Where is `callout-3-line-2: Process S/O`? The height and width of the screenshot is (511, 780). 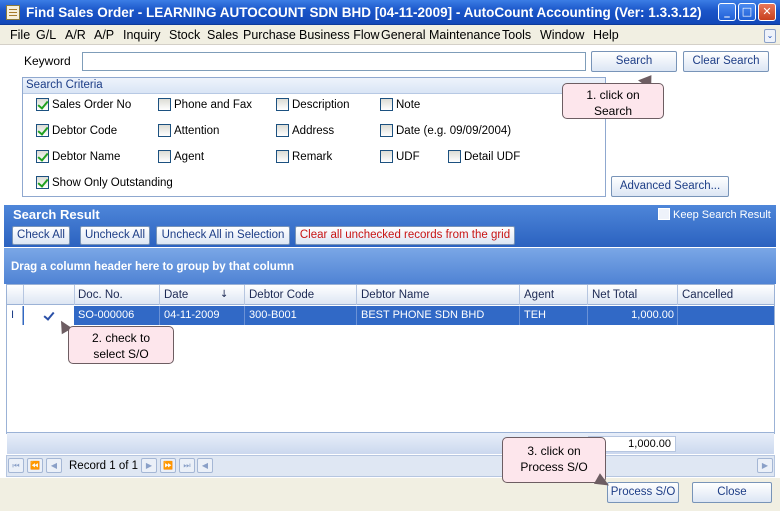 callout-3-line-2: Process S/O is located at coordinates (554, 467).